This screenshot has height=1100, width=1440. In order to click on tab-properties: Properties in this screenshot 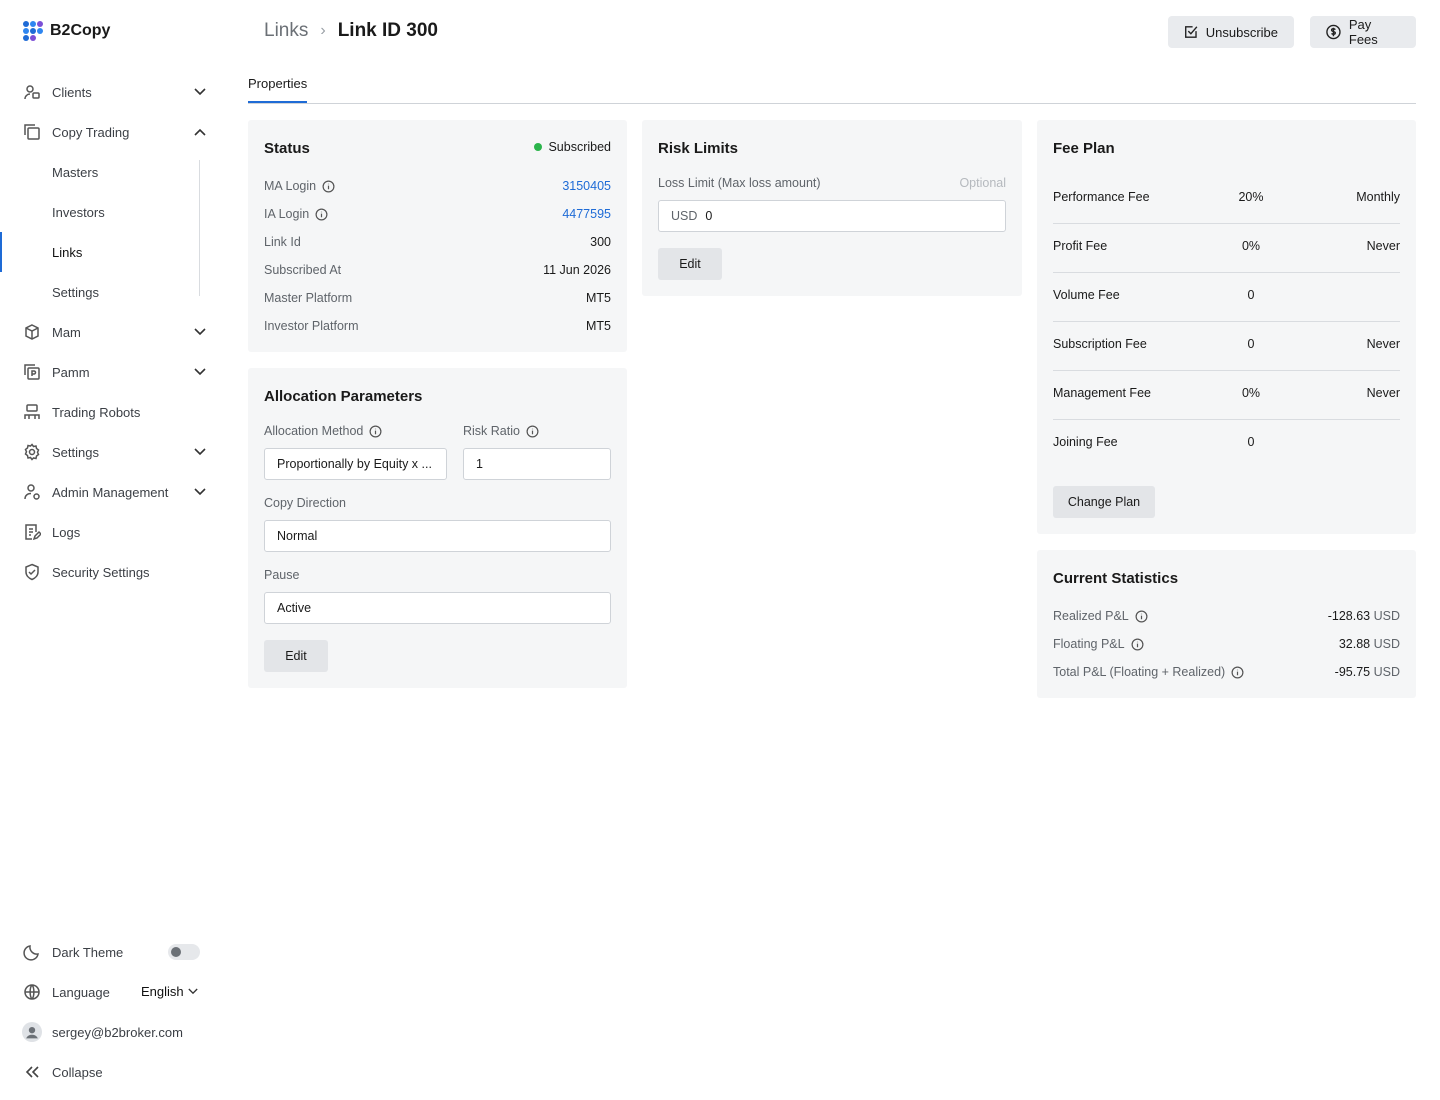, I will do `click(278, 89)`.